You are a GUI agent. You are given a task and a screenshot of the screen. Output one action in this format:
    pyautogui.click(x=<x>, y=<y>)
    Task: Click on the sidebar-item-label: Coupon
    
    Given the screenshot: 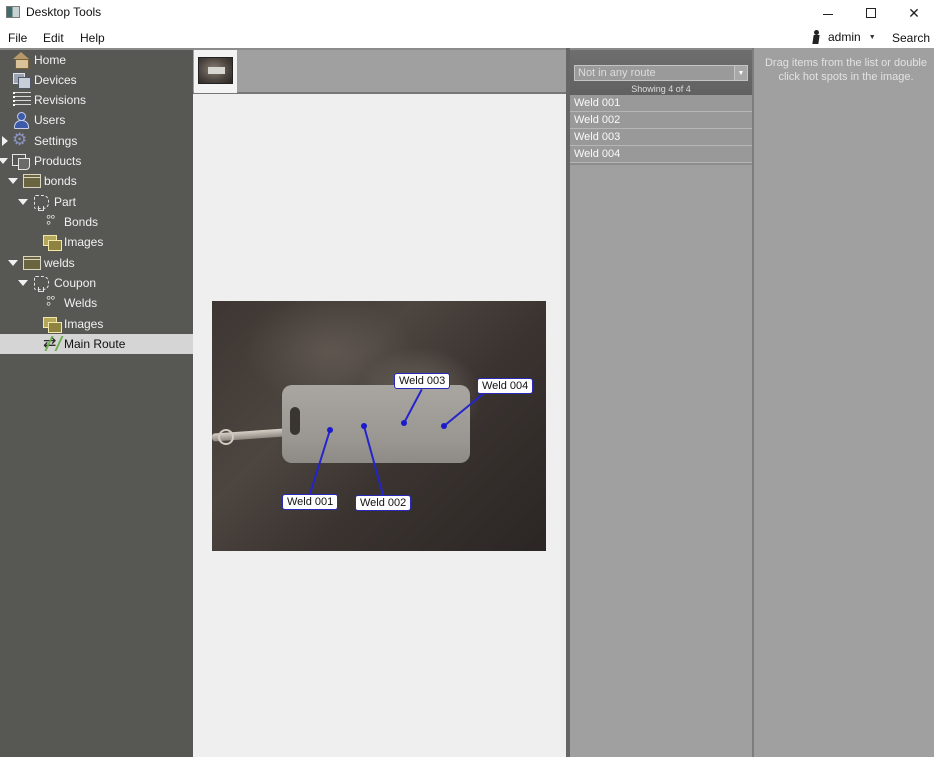 What is the action you would take?
    pyautogui.click(x=75, y=283)
    